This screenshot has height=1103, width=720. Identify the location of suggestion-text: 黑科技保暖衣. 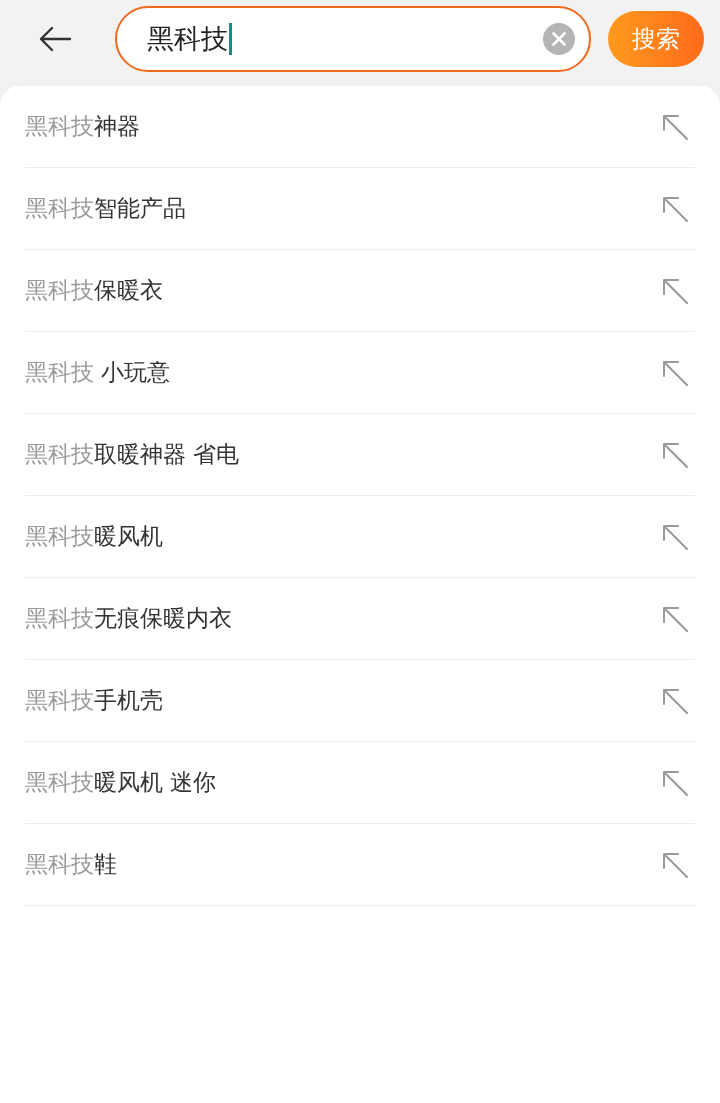
(94, 290).